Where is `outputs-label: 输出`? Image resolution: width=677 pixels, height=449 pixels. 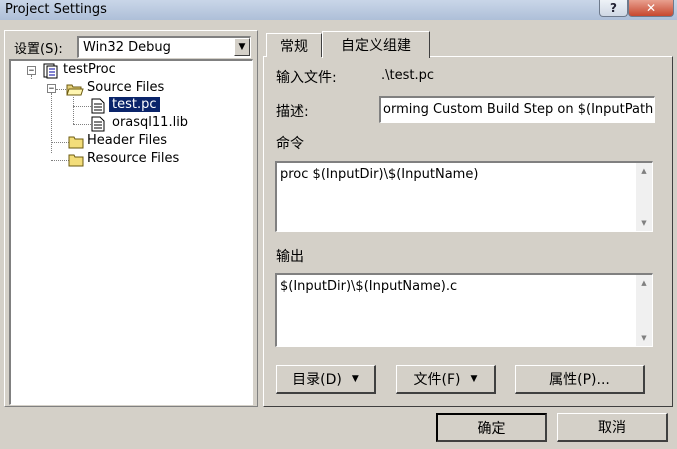
outputs-label: 输出 is located at coordinates (290, 257).